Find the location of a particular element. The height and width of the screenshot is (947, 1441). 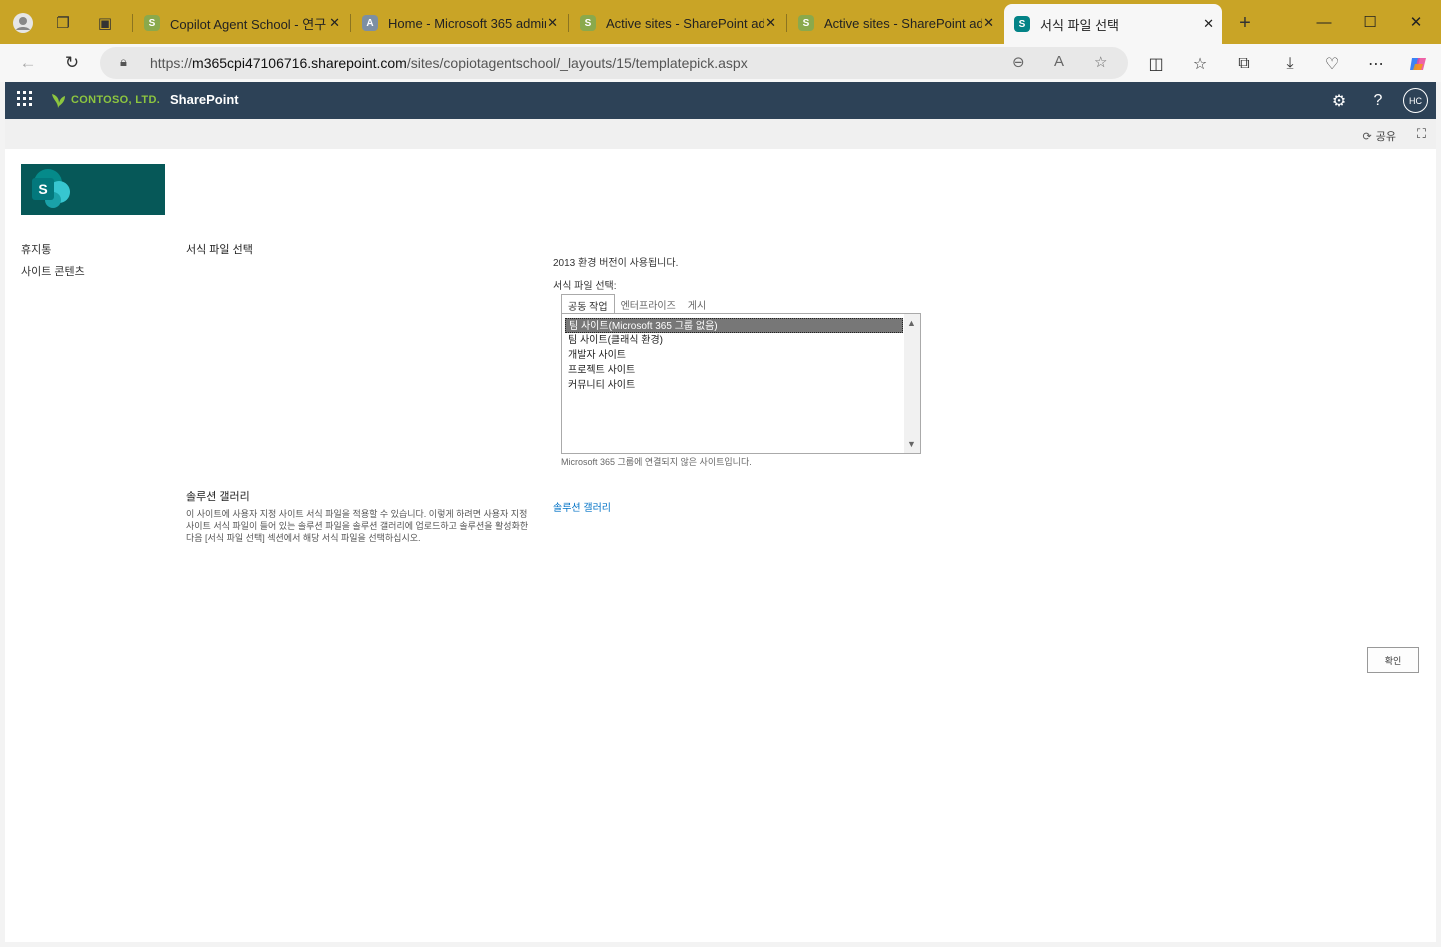

scroll-up-icon: ▲ is located at coordinates (911, 323).